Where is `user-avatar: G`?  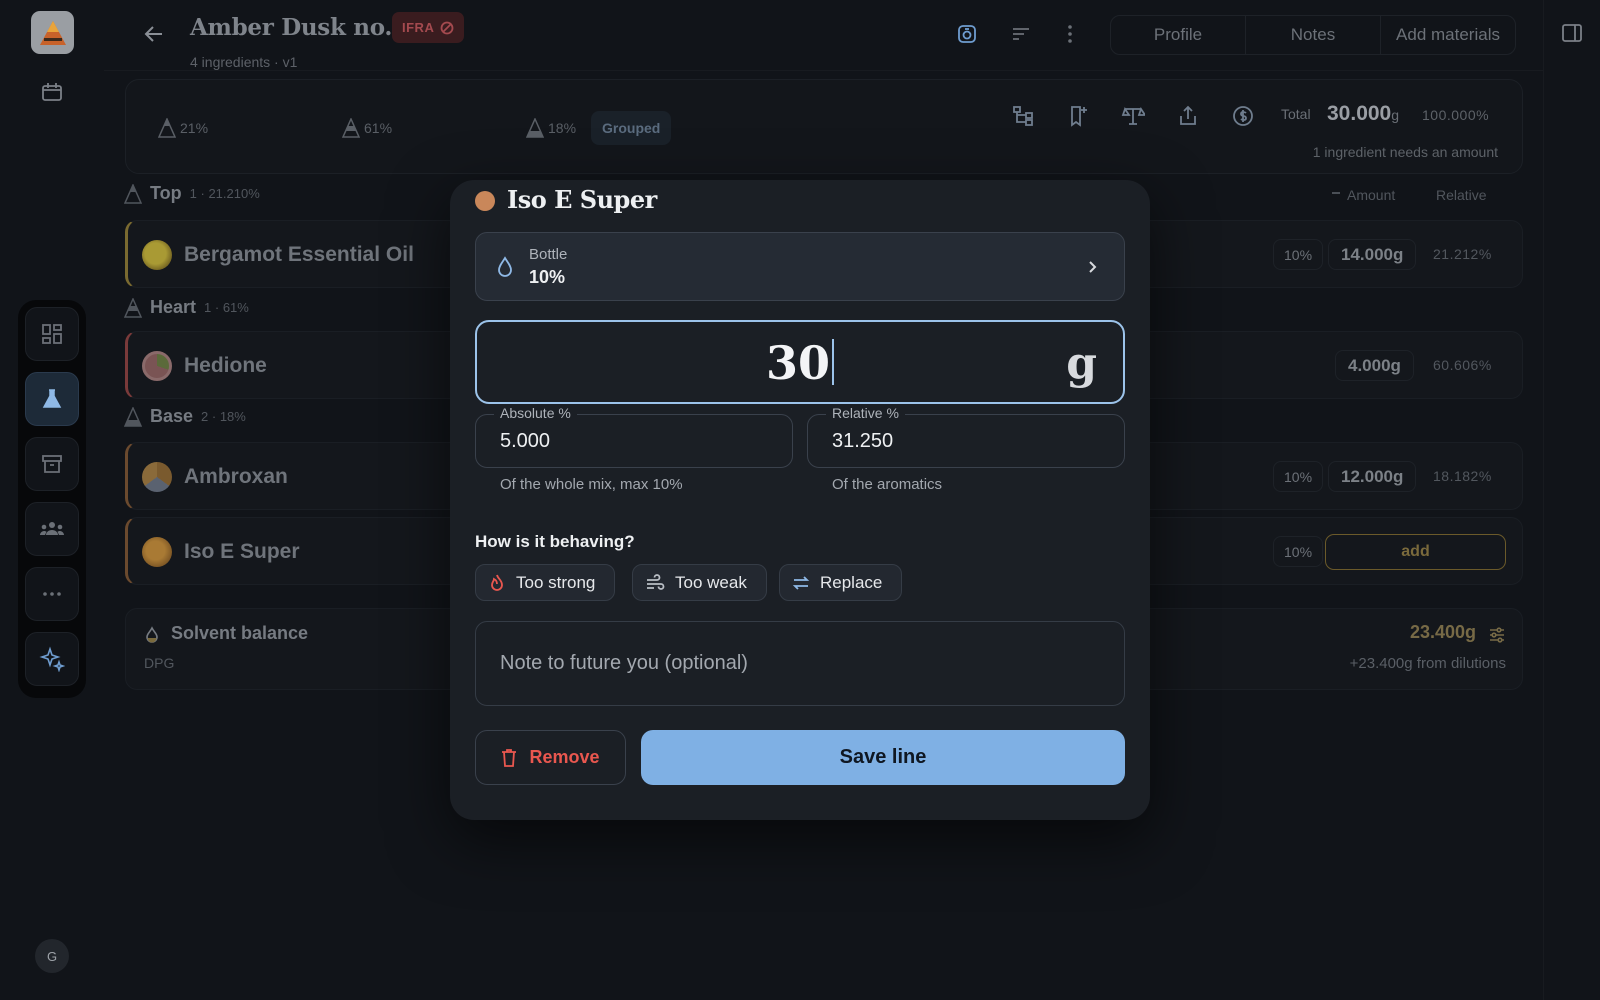
user-avatar: G is located at coordinates (52, 956).